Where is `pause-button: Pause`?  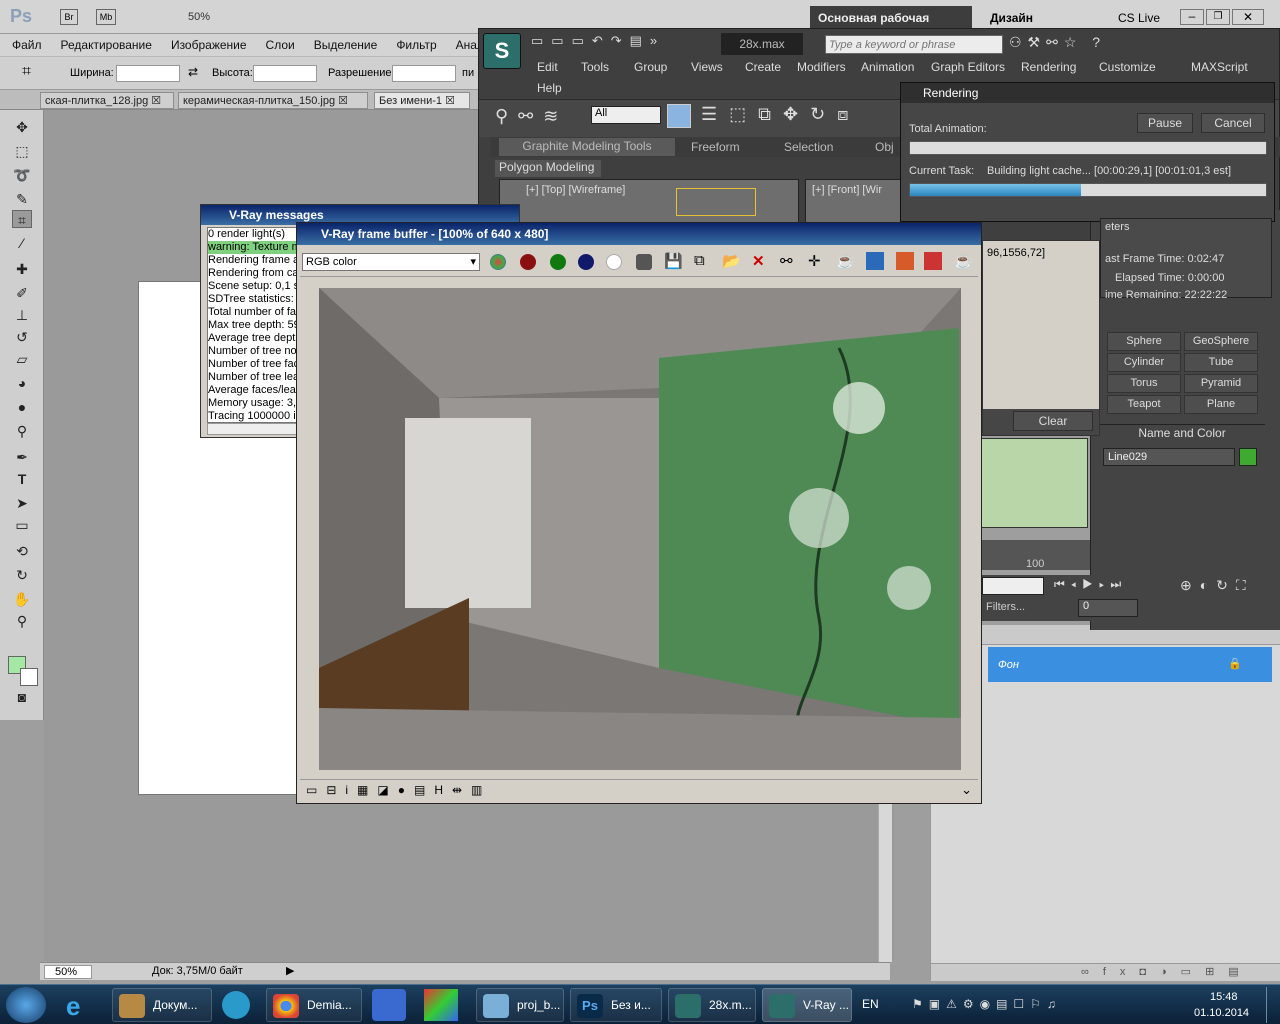
pause-button: Pause is located at coordinates (1165, 123).